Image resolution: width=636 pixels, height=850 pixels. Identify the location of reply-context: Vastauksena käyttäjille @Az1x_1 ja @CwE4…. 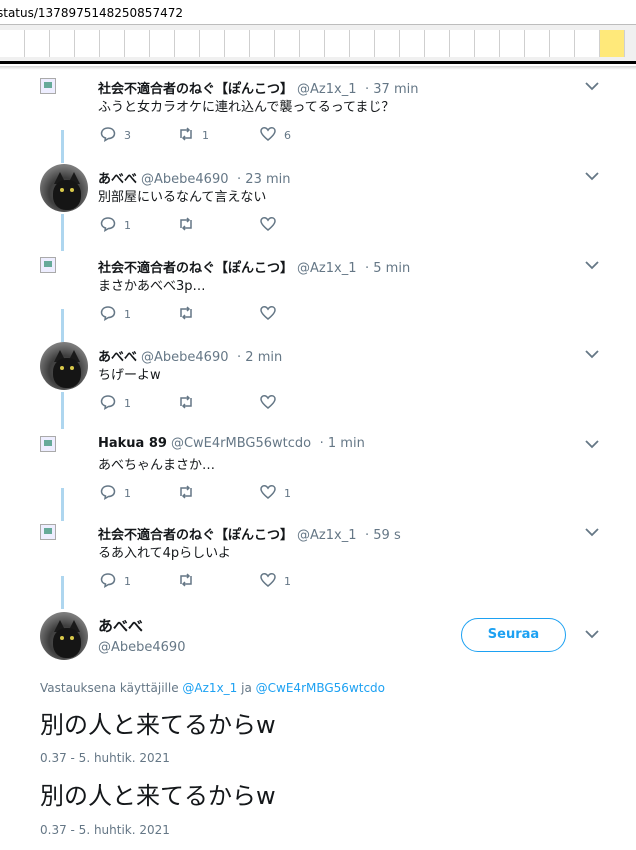
(212, 688).